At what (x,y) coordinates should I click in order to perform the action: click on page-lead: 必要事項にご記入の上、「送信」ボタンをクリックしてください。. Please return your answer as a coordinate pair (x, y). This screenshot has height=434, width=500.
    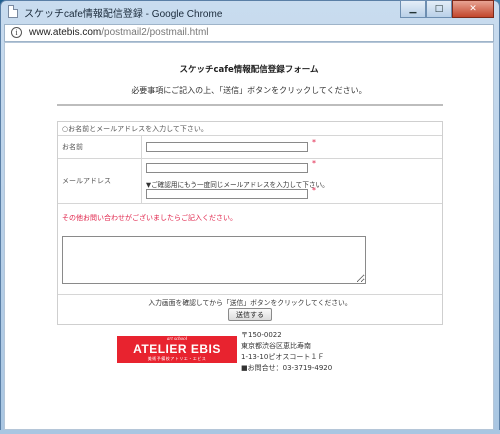
    Looking at the image, I should click on (249, 90).